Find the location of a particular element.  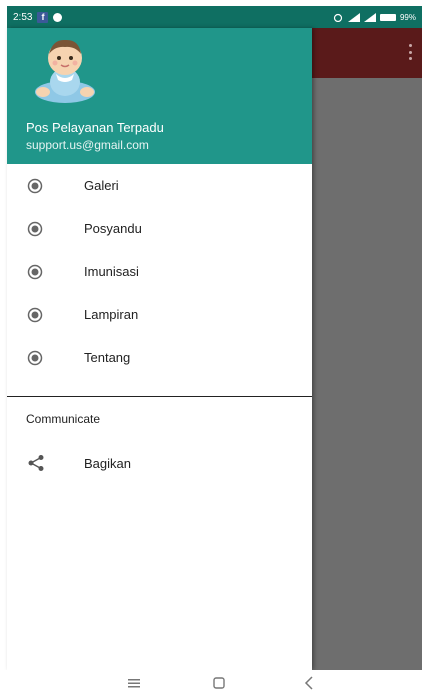

menu-item-imunisasi: Imunisasi is located at coordinates (159, 271).